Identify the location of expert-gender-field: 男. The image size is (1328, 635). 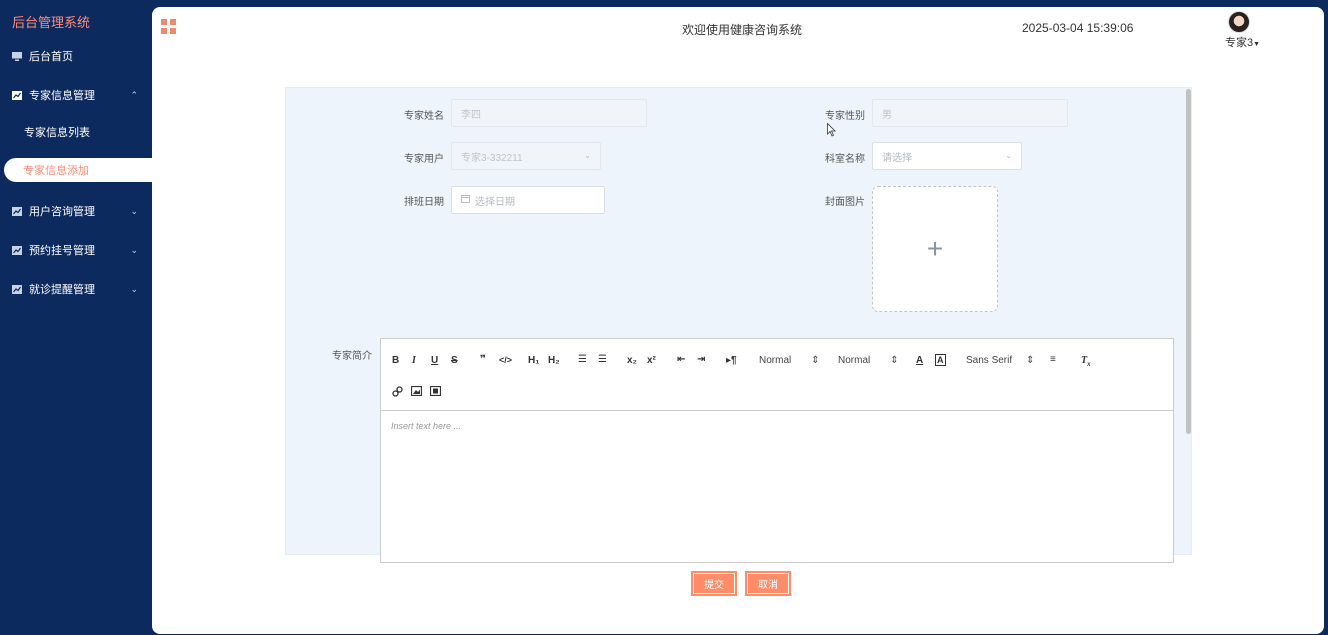
(970, 113).